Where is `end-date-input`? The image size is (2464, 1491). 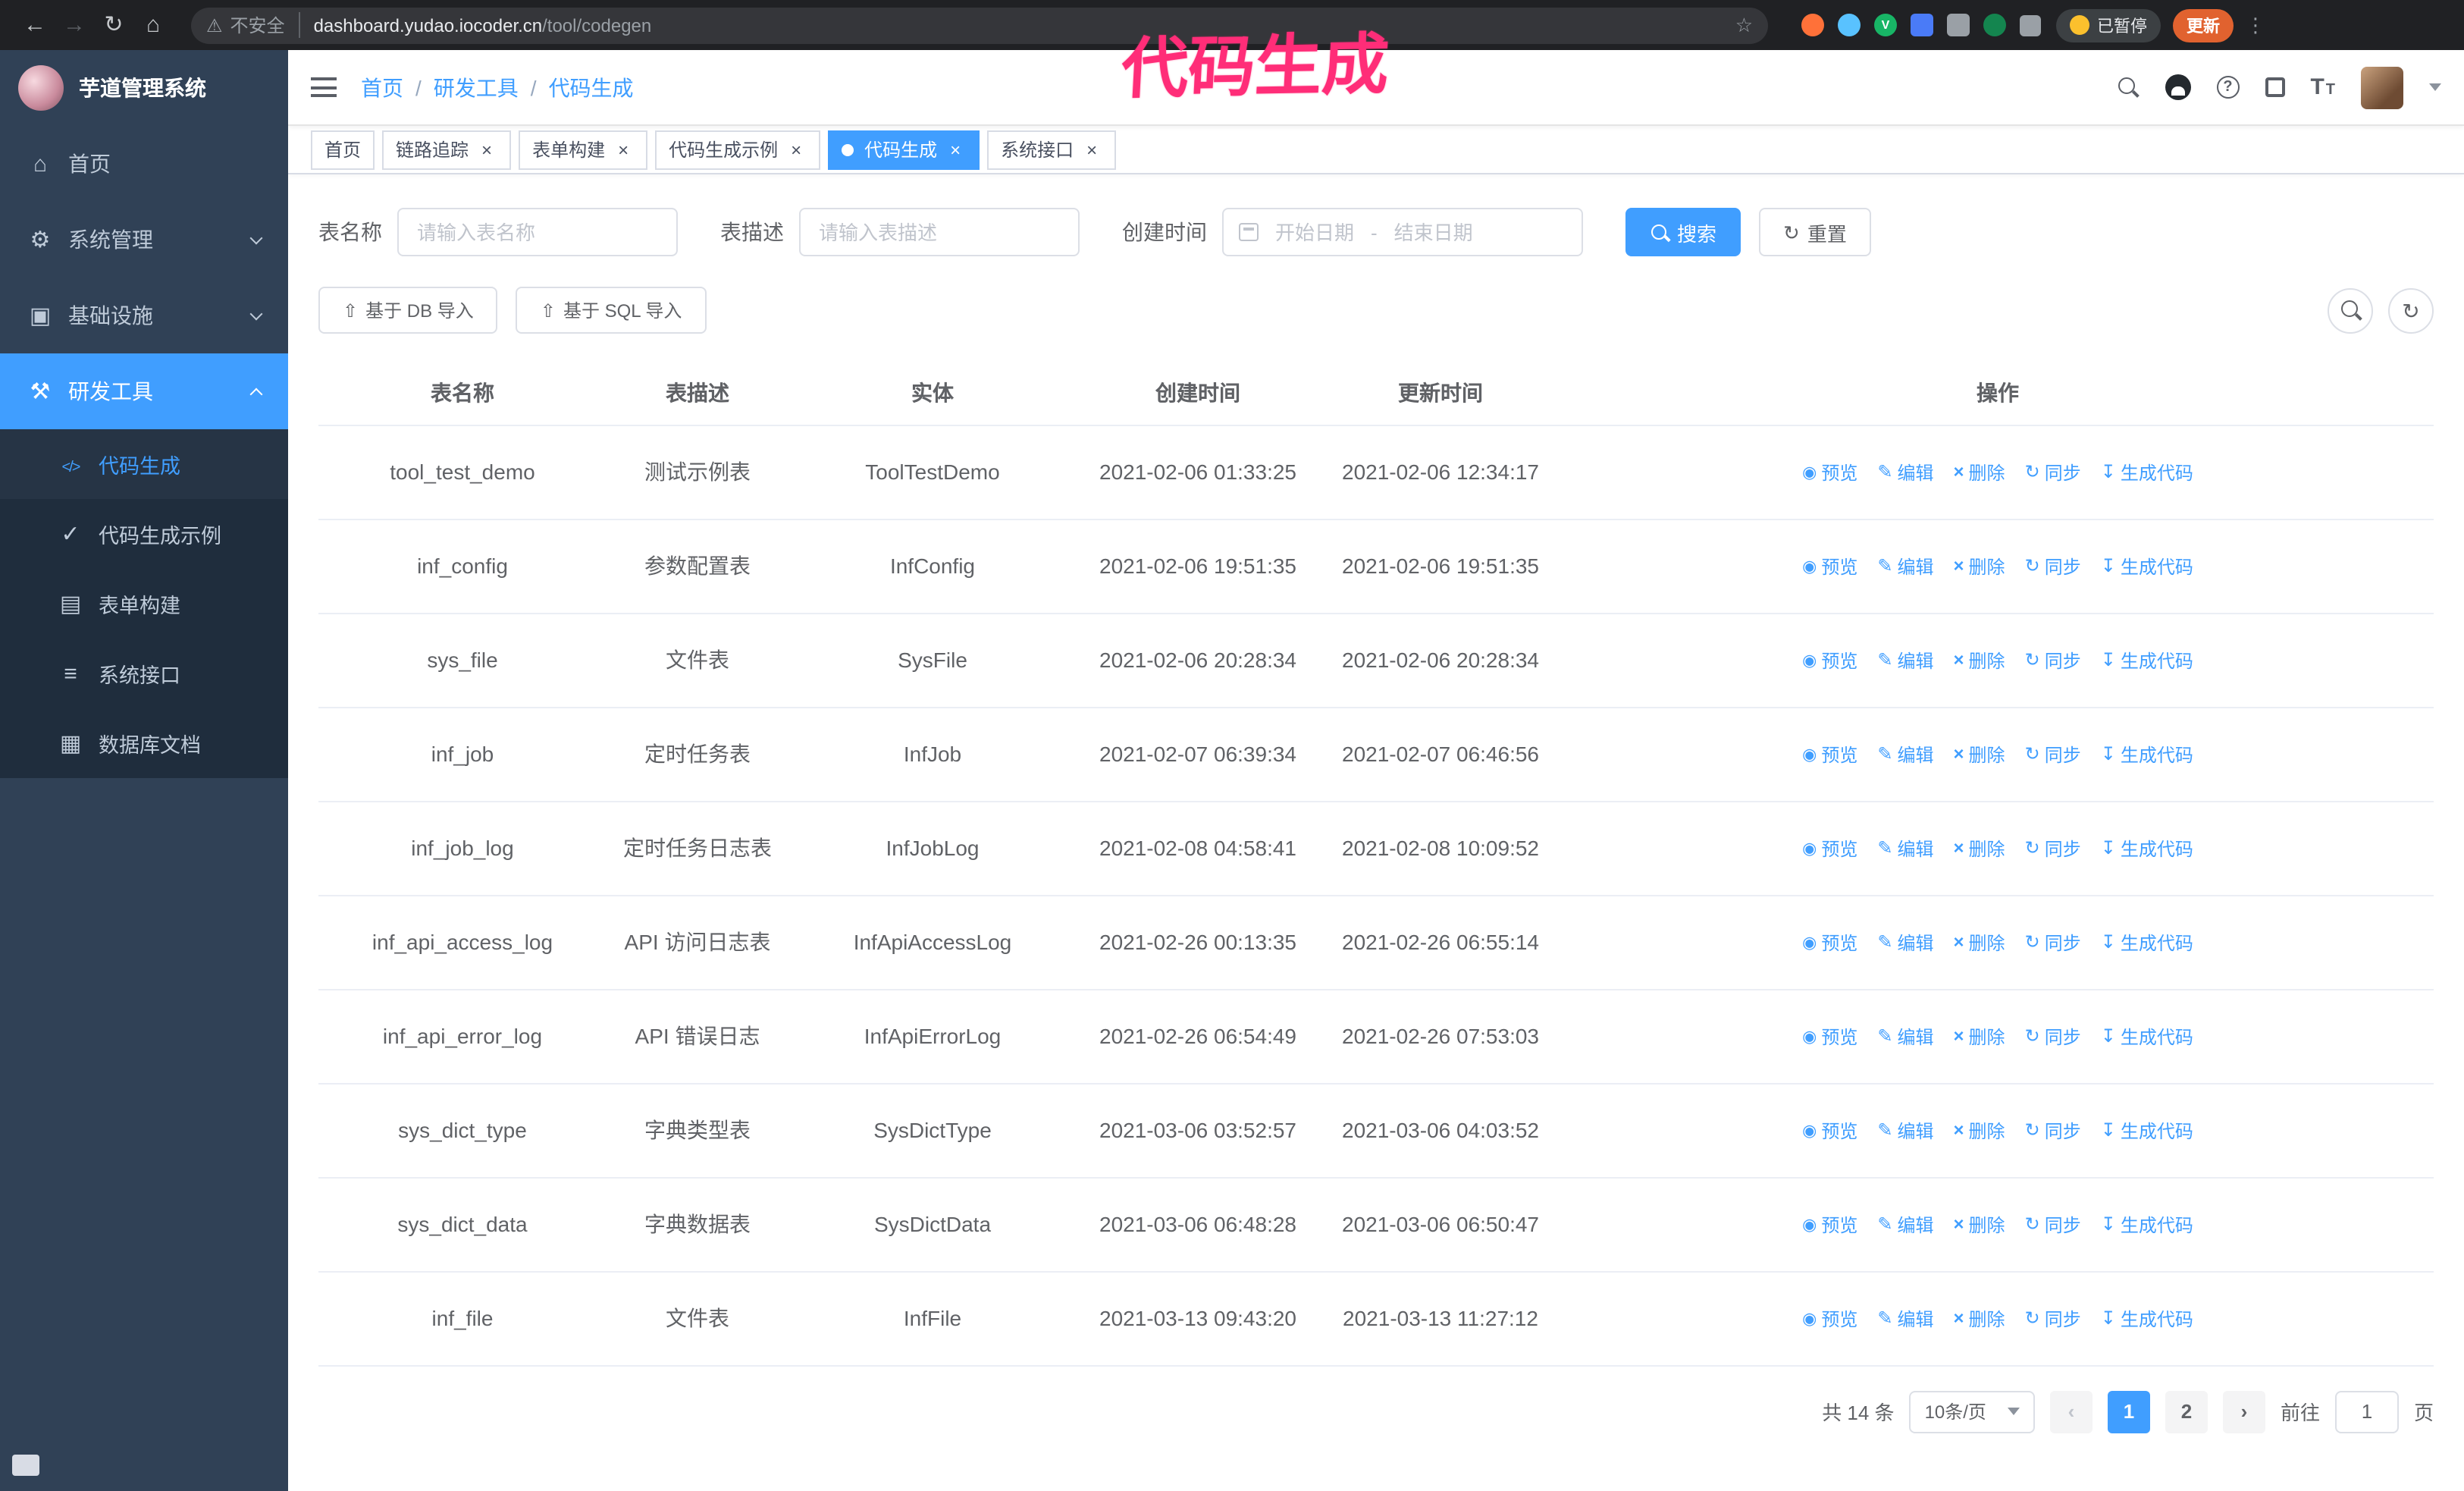 end-date-input is located at coordinates (1434, 232).